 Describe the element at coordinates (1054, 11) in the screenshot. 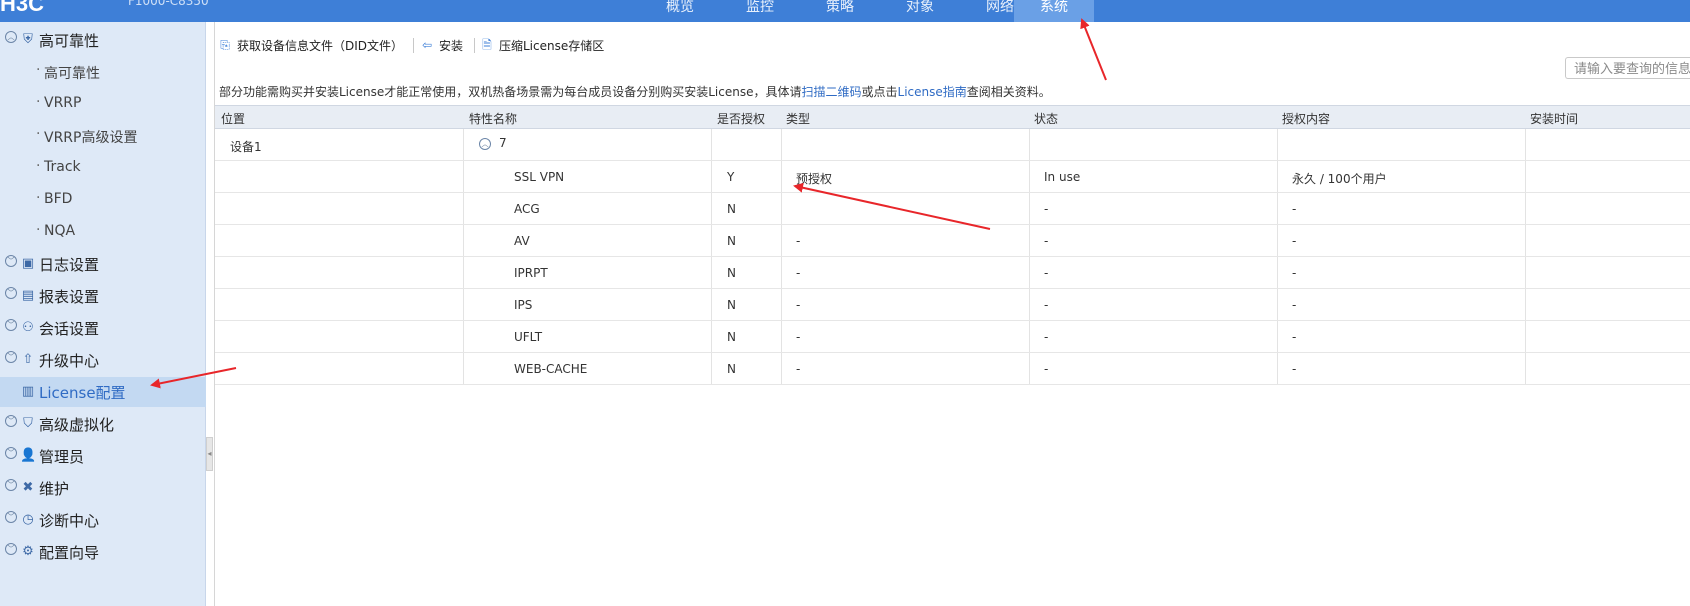

I see `tab-system: 系统` at that location.